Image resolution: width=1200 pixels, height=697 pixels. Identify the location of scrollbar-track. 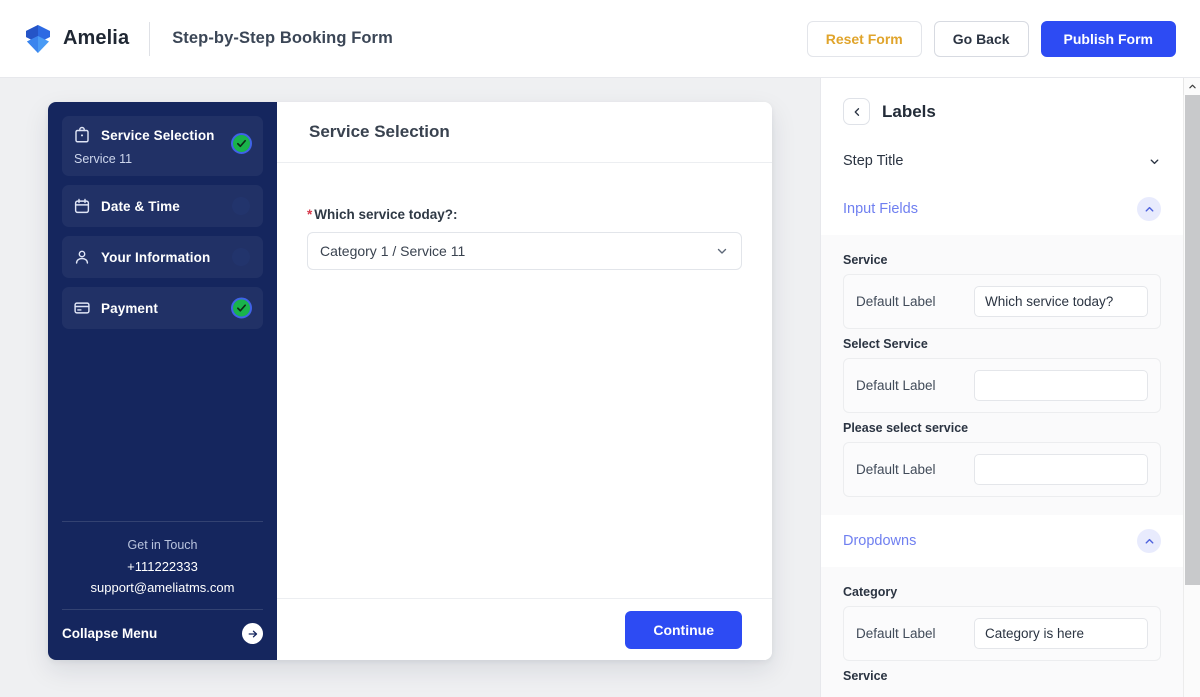
(1191, 396).